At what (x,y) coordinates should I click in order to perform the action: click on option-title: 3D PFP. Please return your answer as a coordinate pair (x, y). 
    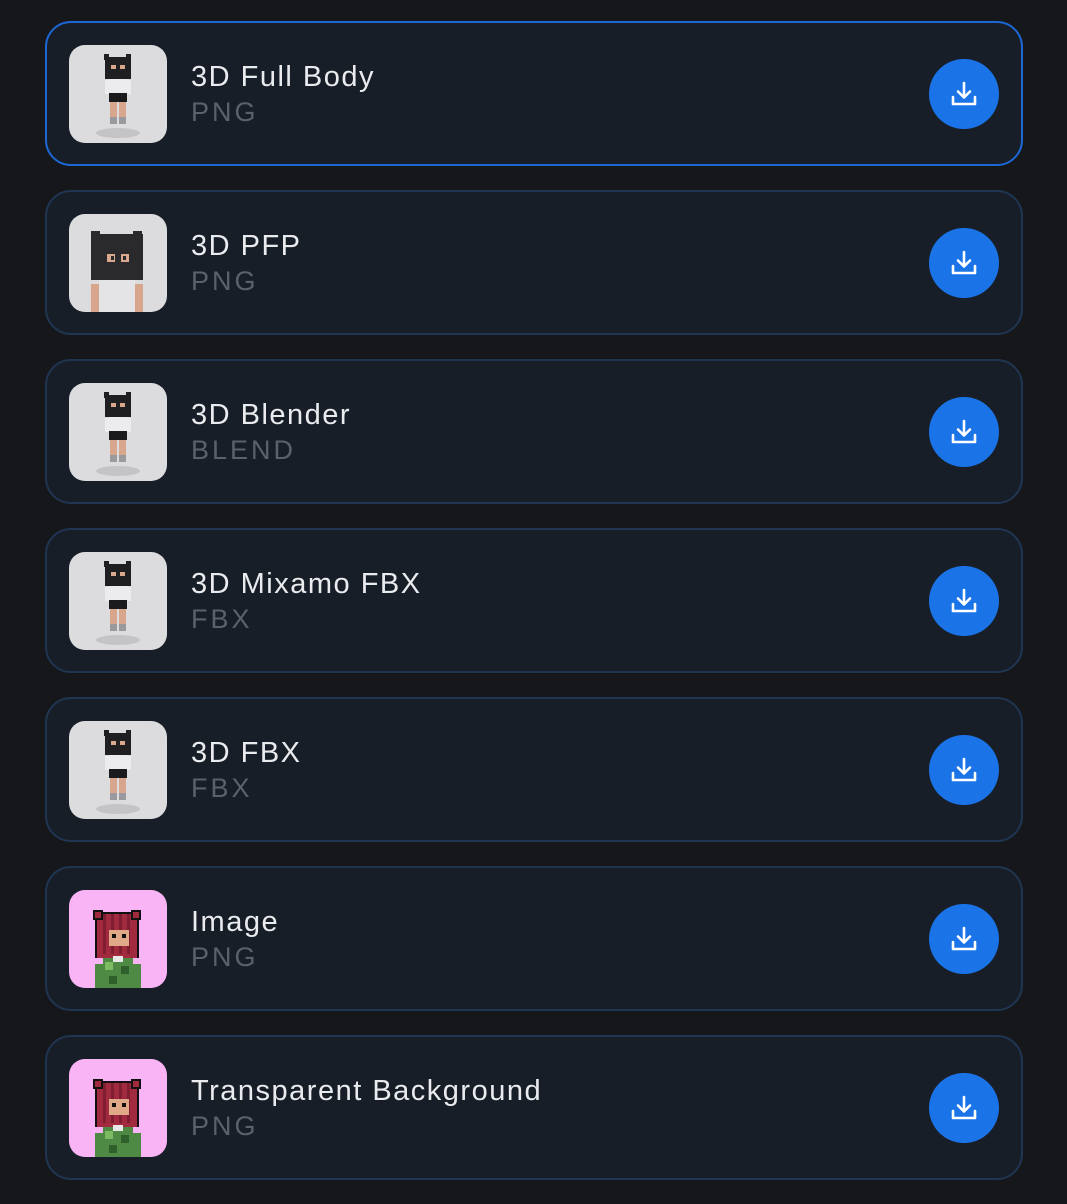
    Looking at the image, I should click on (246, 246).